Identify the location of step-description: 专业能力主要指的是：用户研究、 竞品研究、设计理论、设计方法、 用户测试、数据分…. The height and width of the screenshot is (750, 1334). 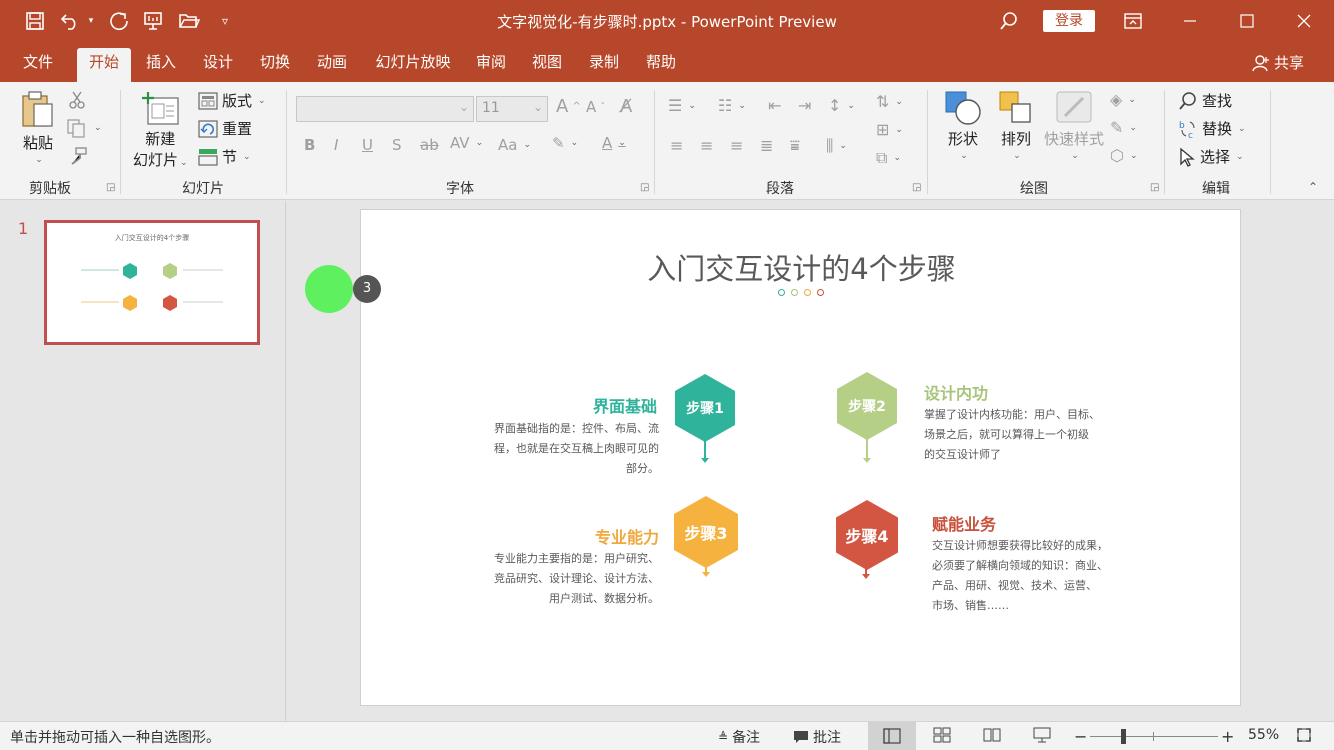
(565, 579).